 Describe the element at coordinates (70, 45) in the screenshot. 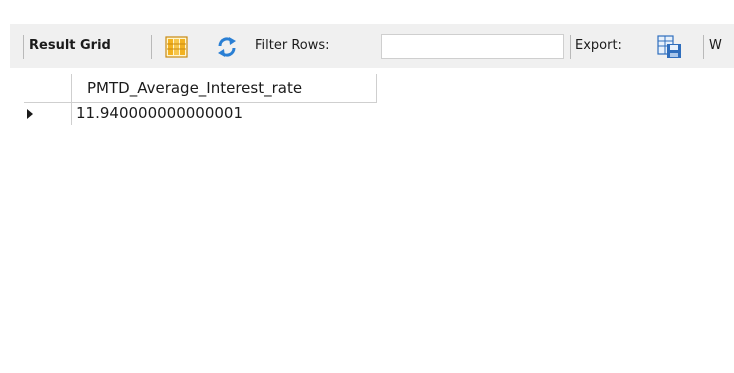

I see `result-grid-tab: Result Grid` at that location.